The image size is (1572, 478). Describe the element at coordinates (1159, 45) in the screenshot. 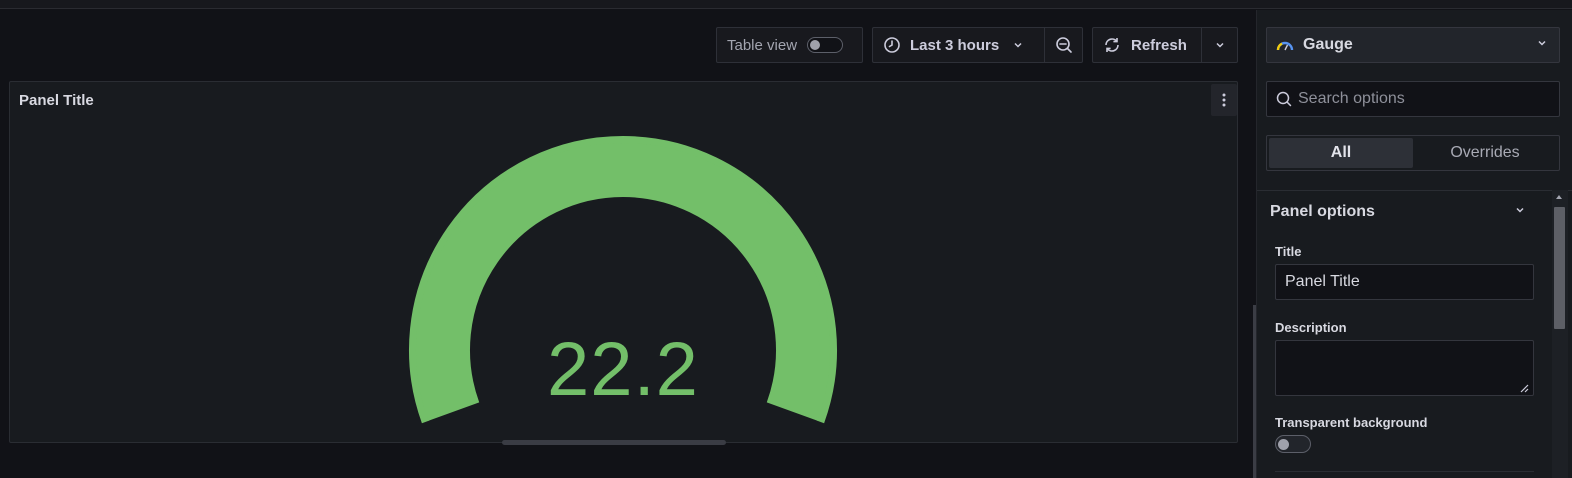

I see `refresh-label: Refresh` at that location.